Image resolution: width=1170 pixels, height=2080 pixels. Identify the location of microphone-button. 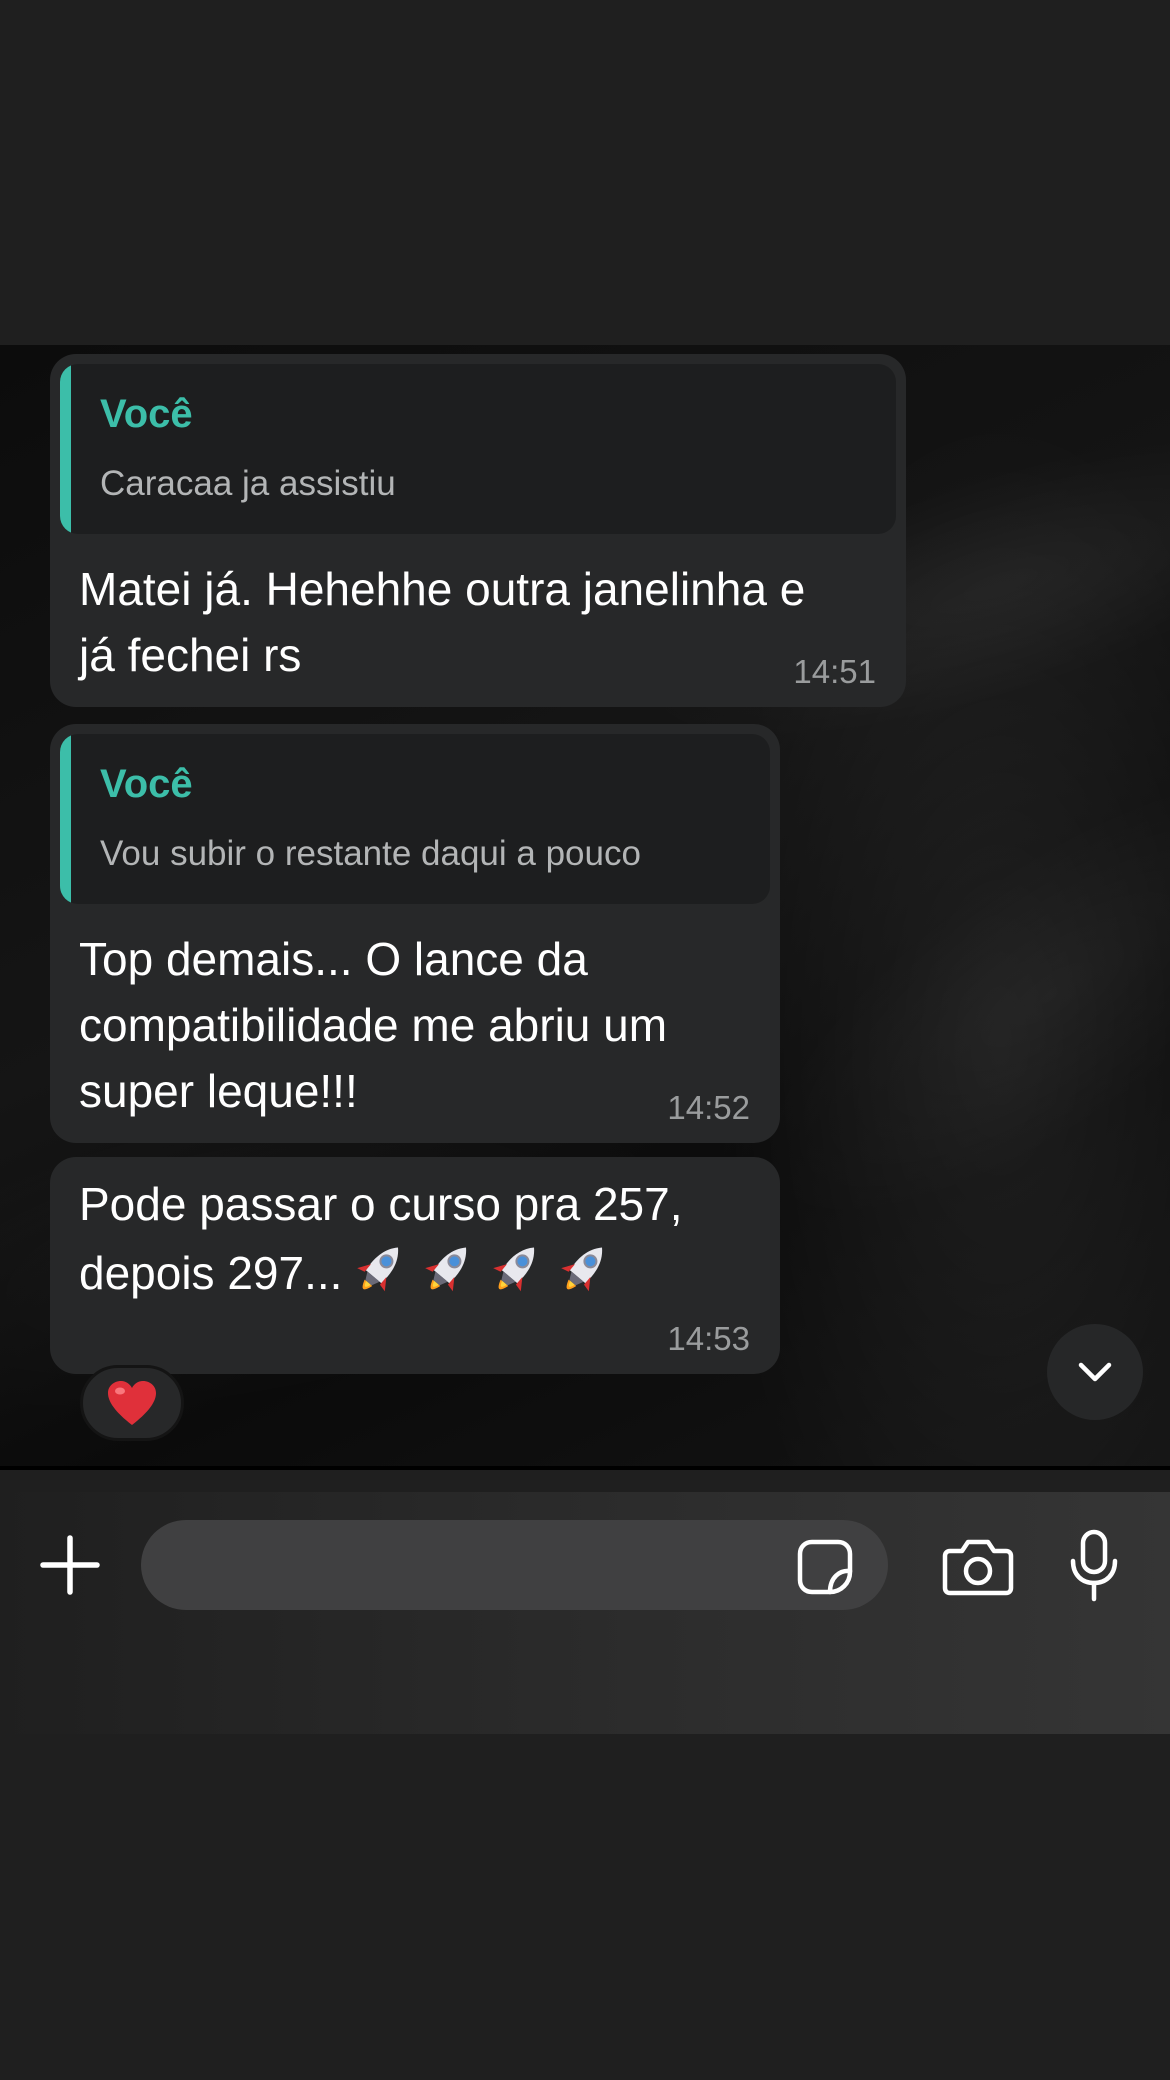
(1094, 1566).